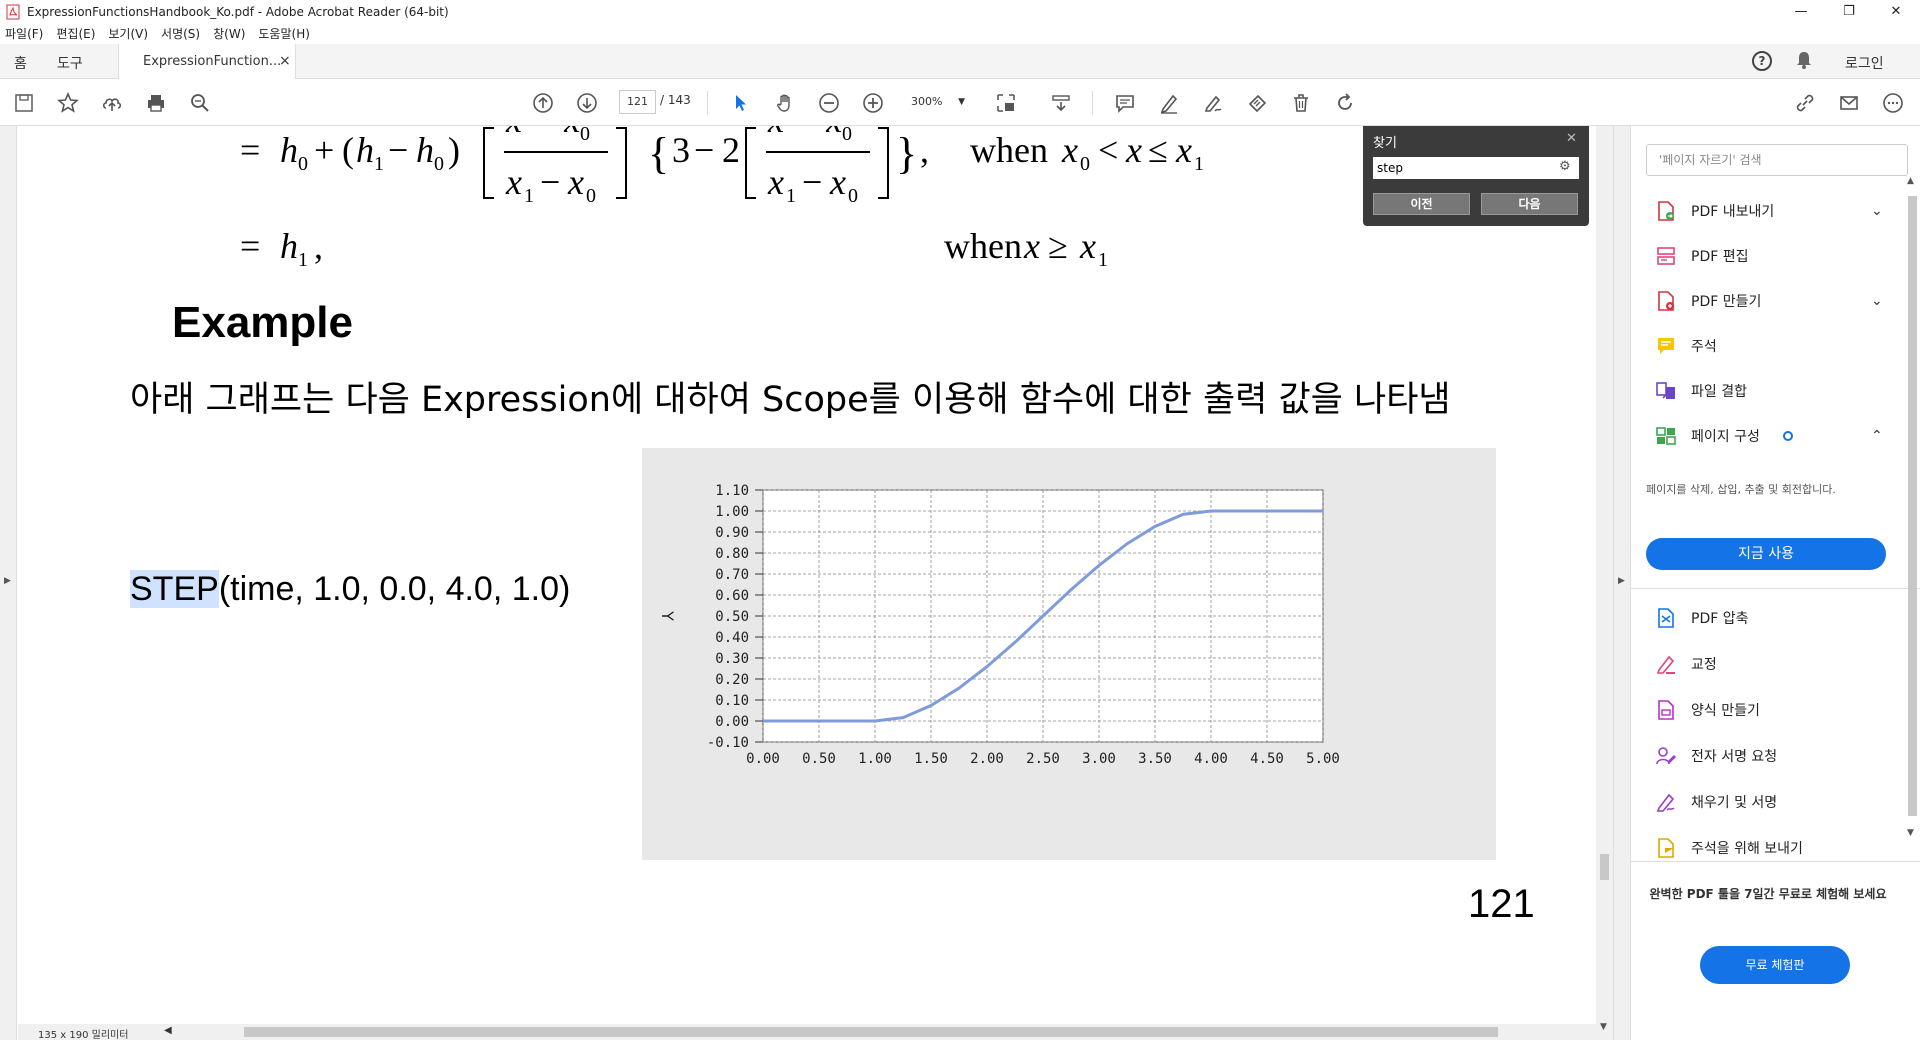 The image size is (1920, 1041). What do you see at coordinates (1345, 103) in the screenshot?
I see `rotate-icon` at bounding box center [1345, 103].